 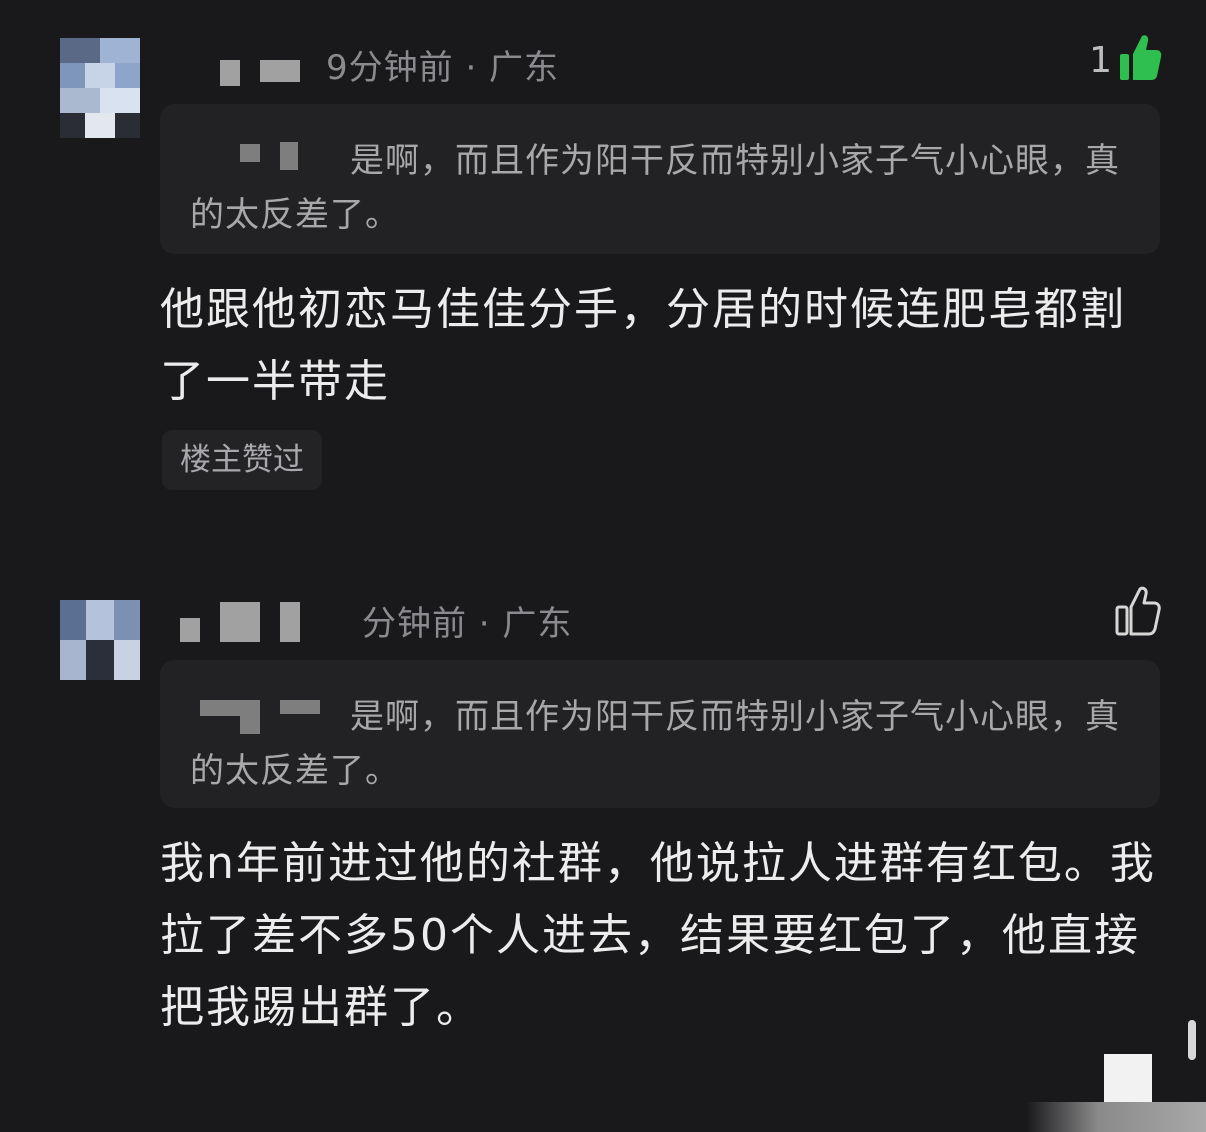 I want to click on like-button, so click(x=1135, y=613).